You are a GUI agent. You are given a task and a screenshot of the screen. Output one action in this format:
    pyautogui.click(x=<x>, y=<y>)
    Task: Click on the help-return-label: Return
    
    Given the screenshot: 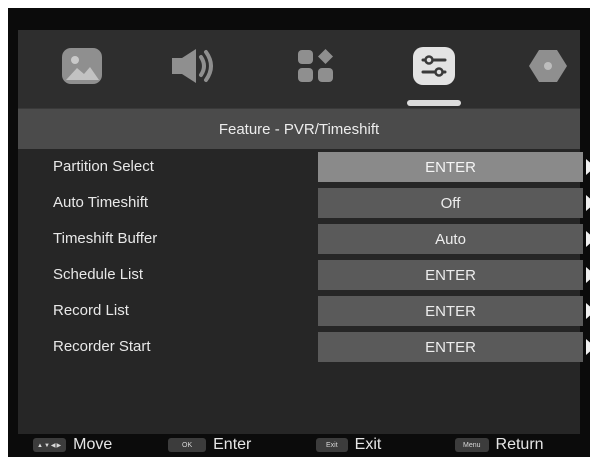 What is the action you would take?
    pyautogui.click(x=519, y=444)
    